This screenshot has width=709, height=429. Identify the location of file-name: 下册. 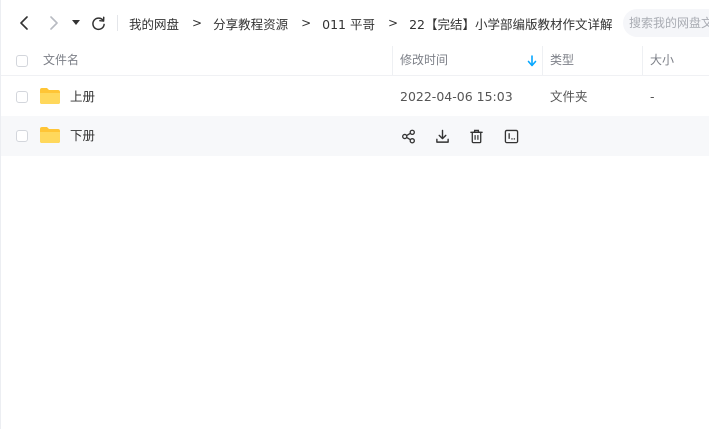
(82, 136).